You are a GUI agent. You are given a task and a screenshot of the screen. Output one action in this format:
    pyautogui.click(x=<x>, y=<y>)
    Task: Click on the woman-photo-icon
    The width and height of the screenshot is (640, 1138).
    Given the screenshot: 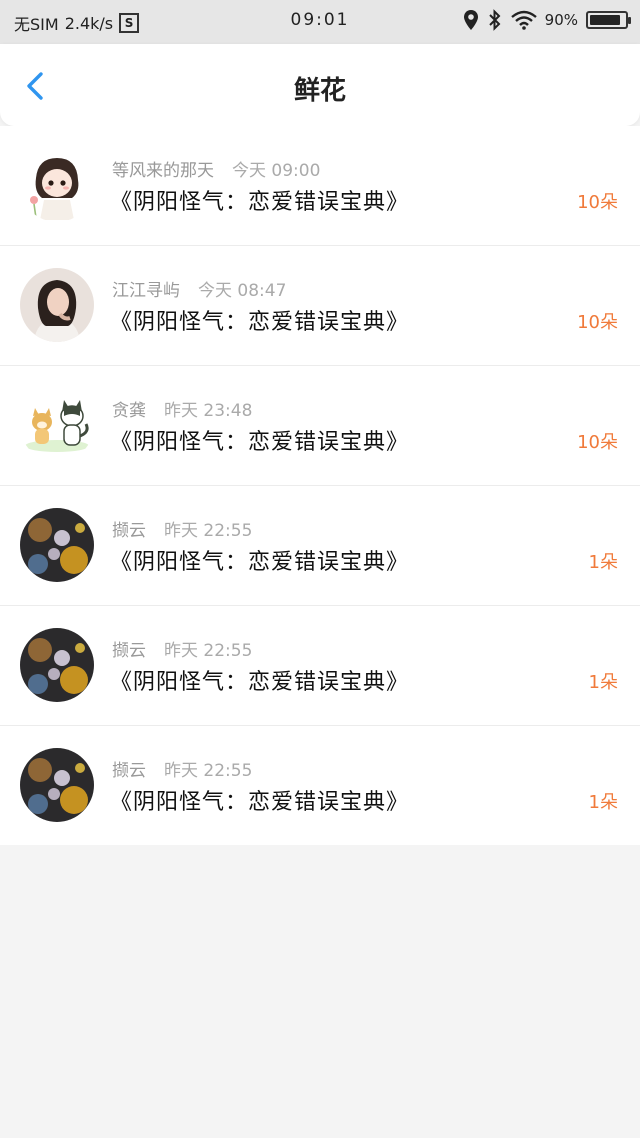 What is the action you would take?
    pyautogui.click(x=57, y=305)
    